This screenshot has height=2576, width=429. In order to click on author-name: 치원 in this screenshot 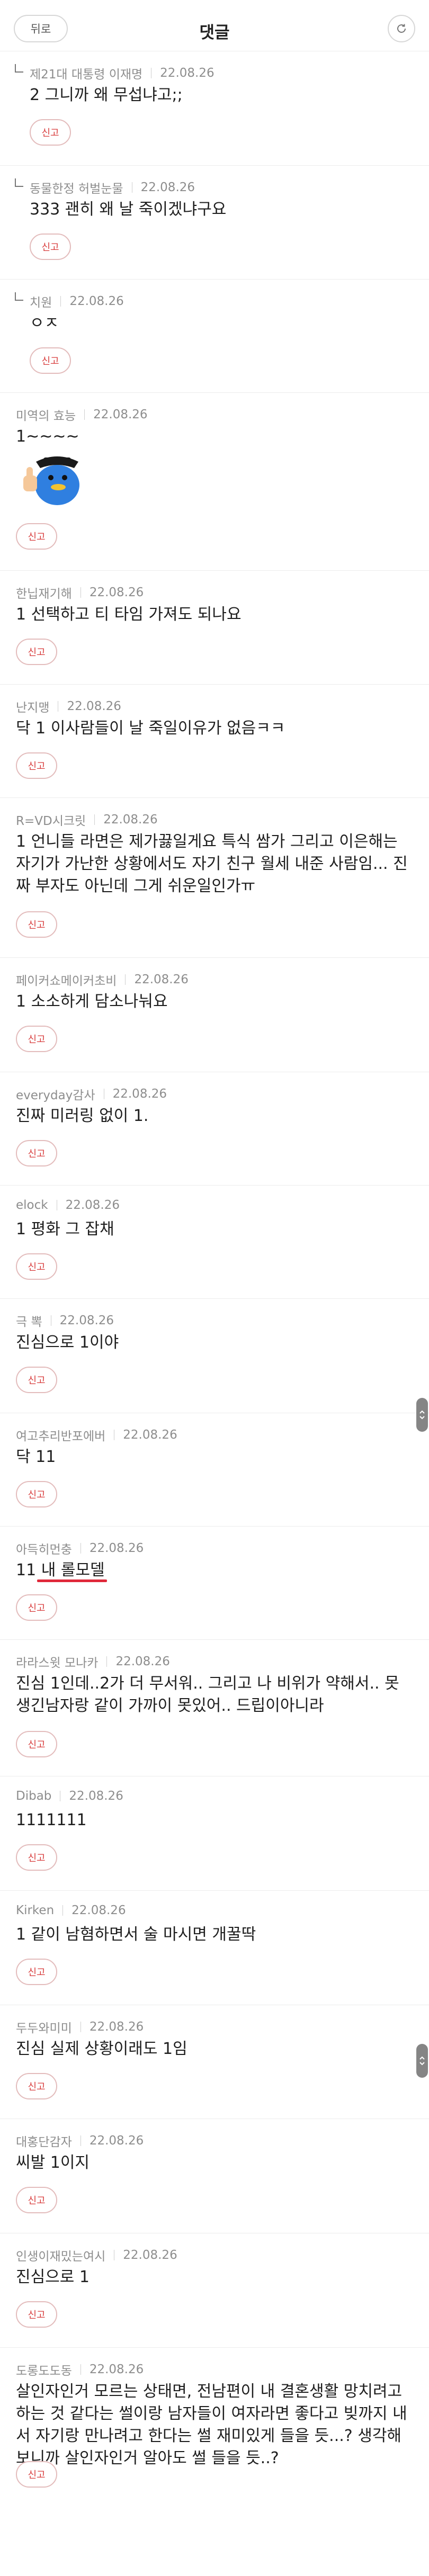, I will do `click(41, 301)`.